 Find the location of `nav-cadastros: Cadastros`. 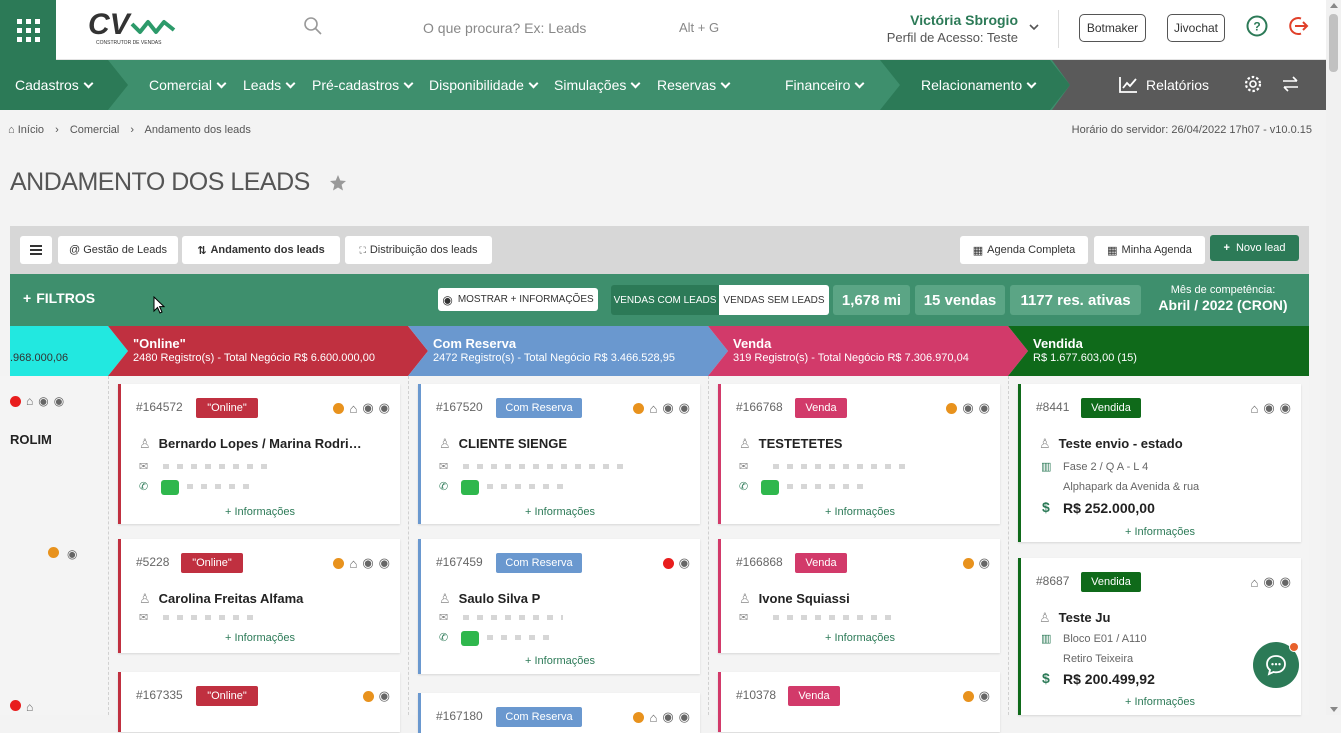

nav-cadastros: Cadastros is located at coordinates (53, 85).